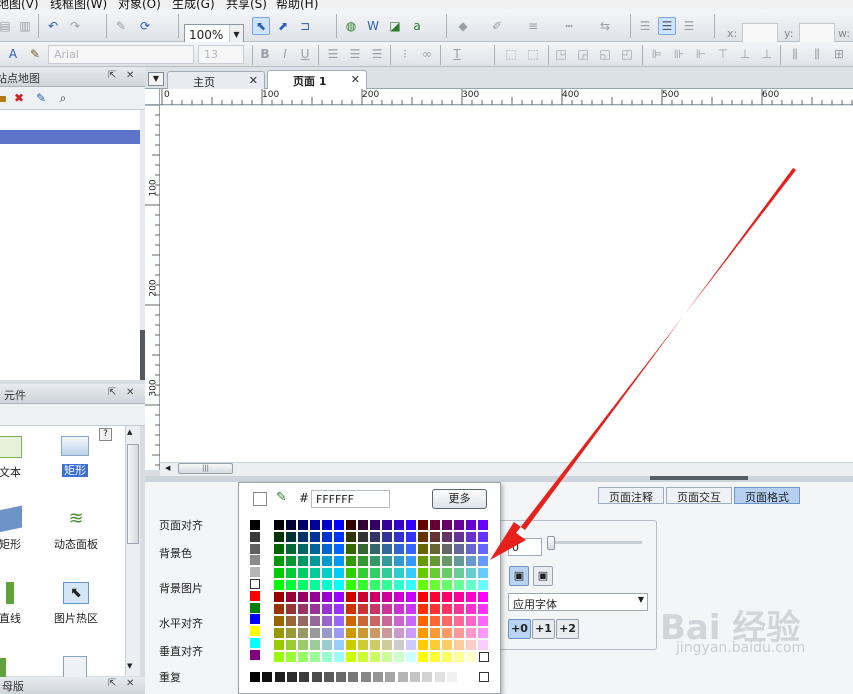 This screenshot has width=853, height=694. Describe the element at coordinates (350, 499) in the screenshot. I see `hex-color-input: FFFFFF` at that location.